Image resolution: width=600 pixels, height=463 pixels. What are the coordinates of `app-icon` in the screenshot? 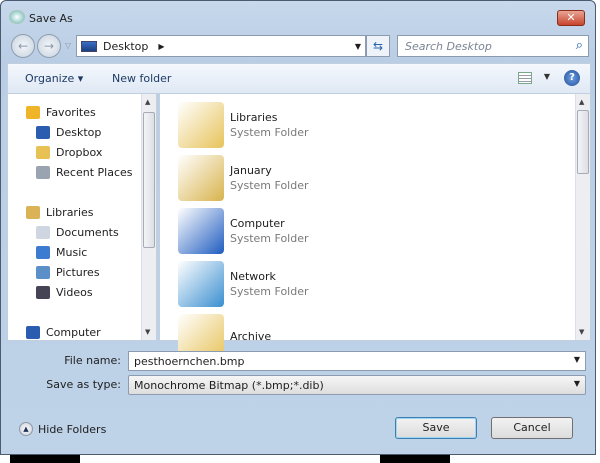 It's located at (17, 17).